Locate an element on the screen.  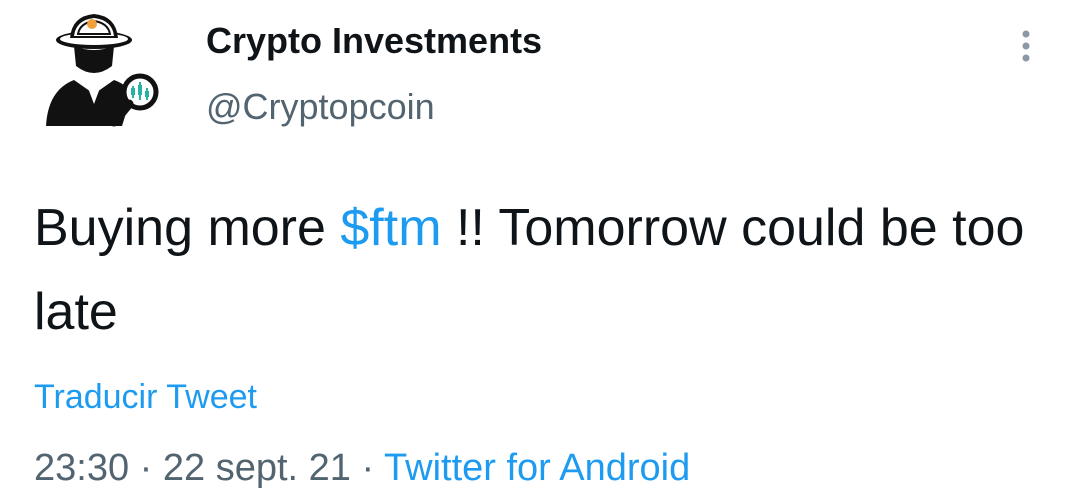
tweet-text-before: Buying more is located at coordinates (187, 228).